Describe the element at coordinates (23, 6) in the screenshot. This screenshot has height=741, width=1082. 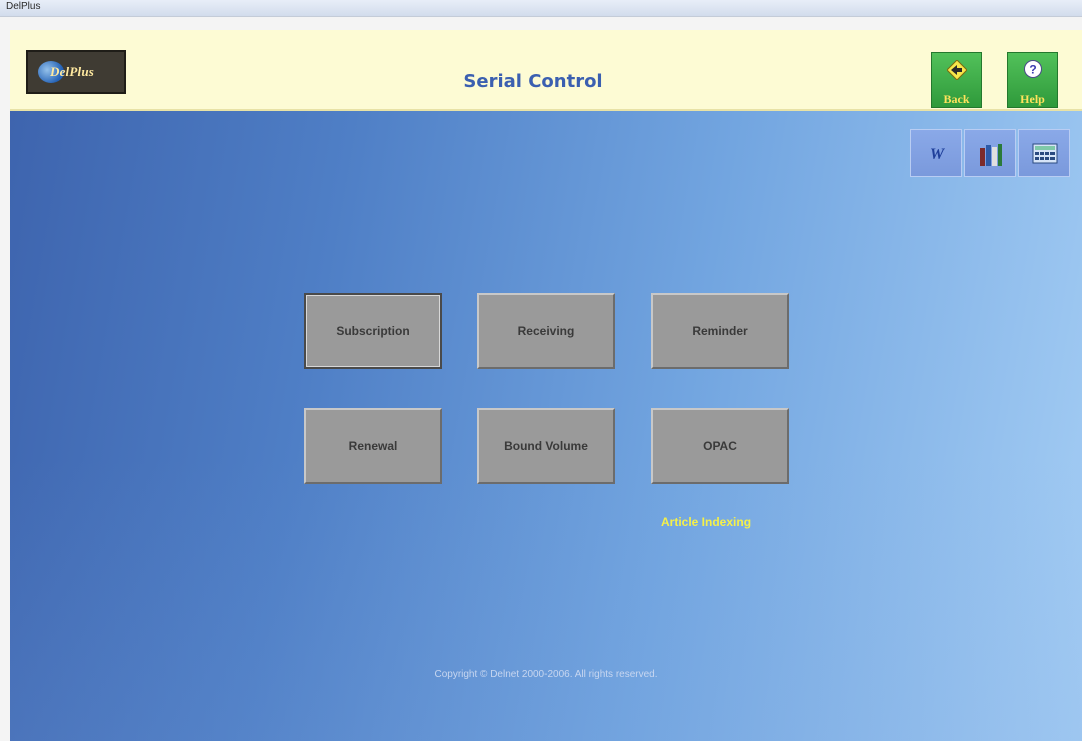
I see `window-title: DelPlus` at that location.